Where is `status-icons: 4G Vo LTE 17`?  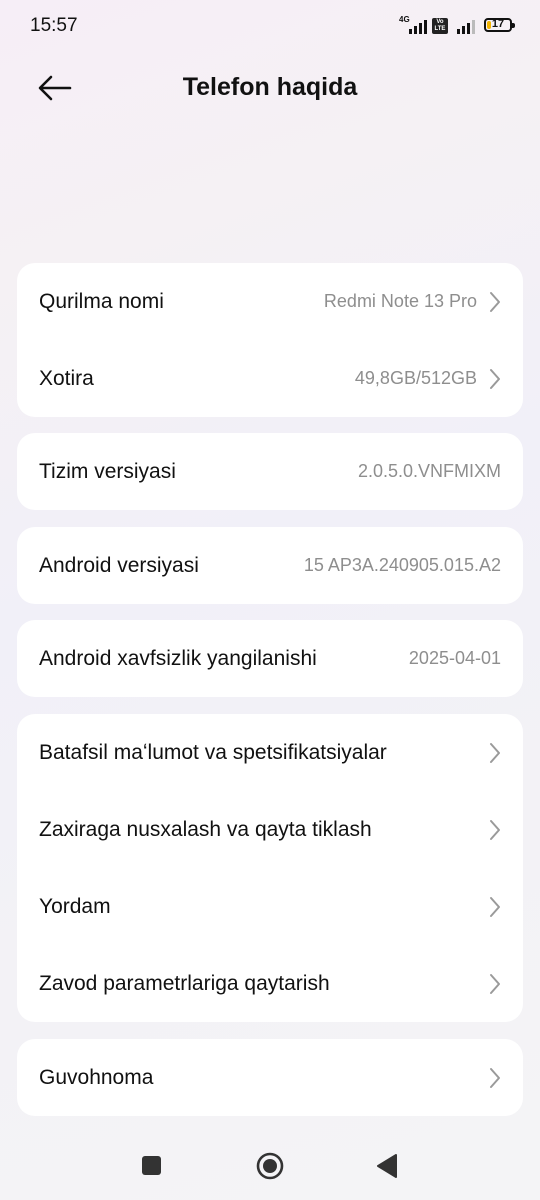 status-icons: 4G Vo LTE 17 is located at coordinates (457, 24).